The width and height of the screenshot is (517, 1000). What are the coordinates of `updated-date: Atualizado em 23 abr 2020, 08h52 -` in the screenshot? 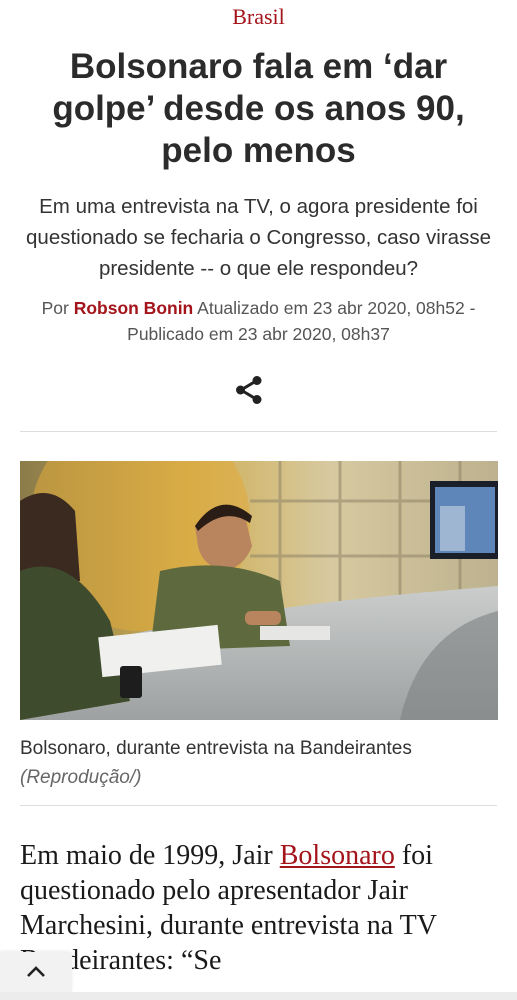 It's located at (336, 308).